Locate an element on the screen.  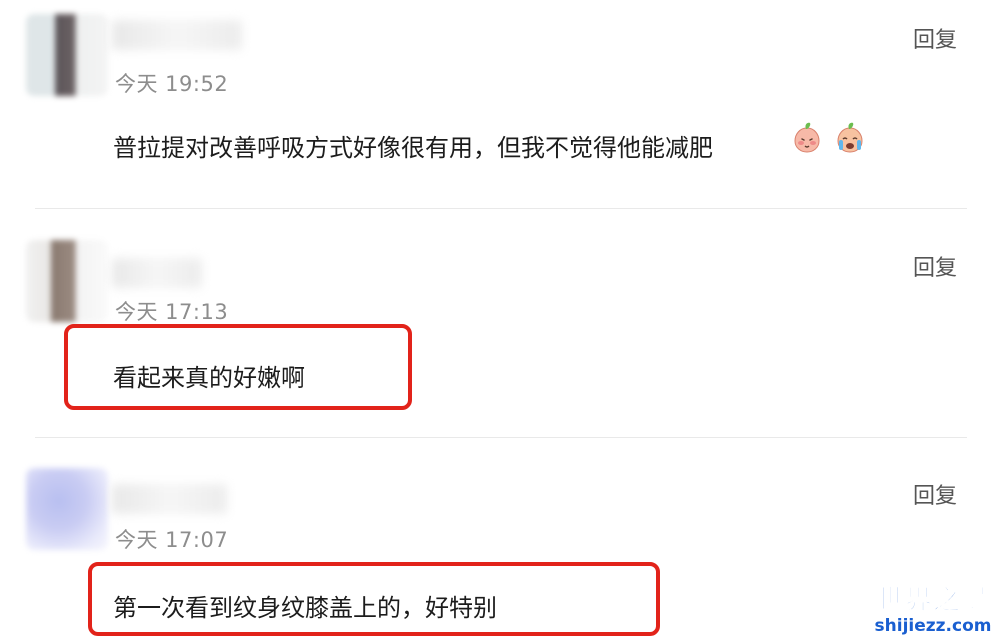
comment-timestamp: 今天 17:13 is located at coordinates (172, 312).